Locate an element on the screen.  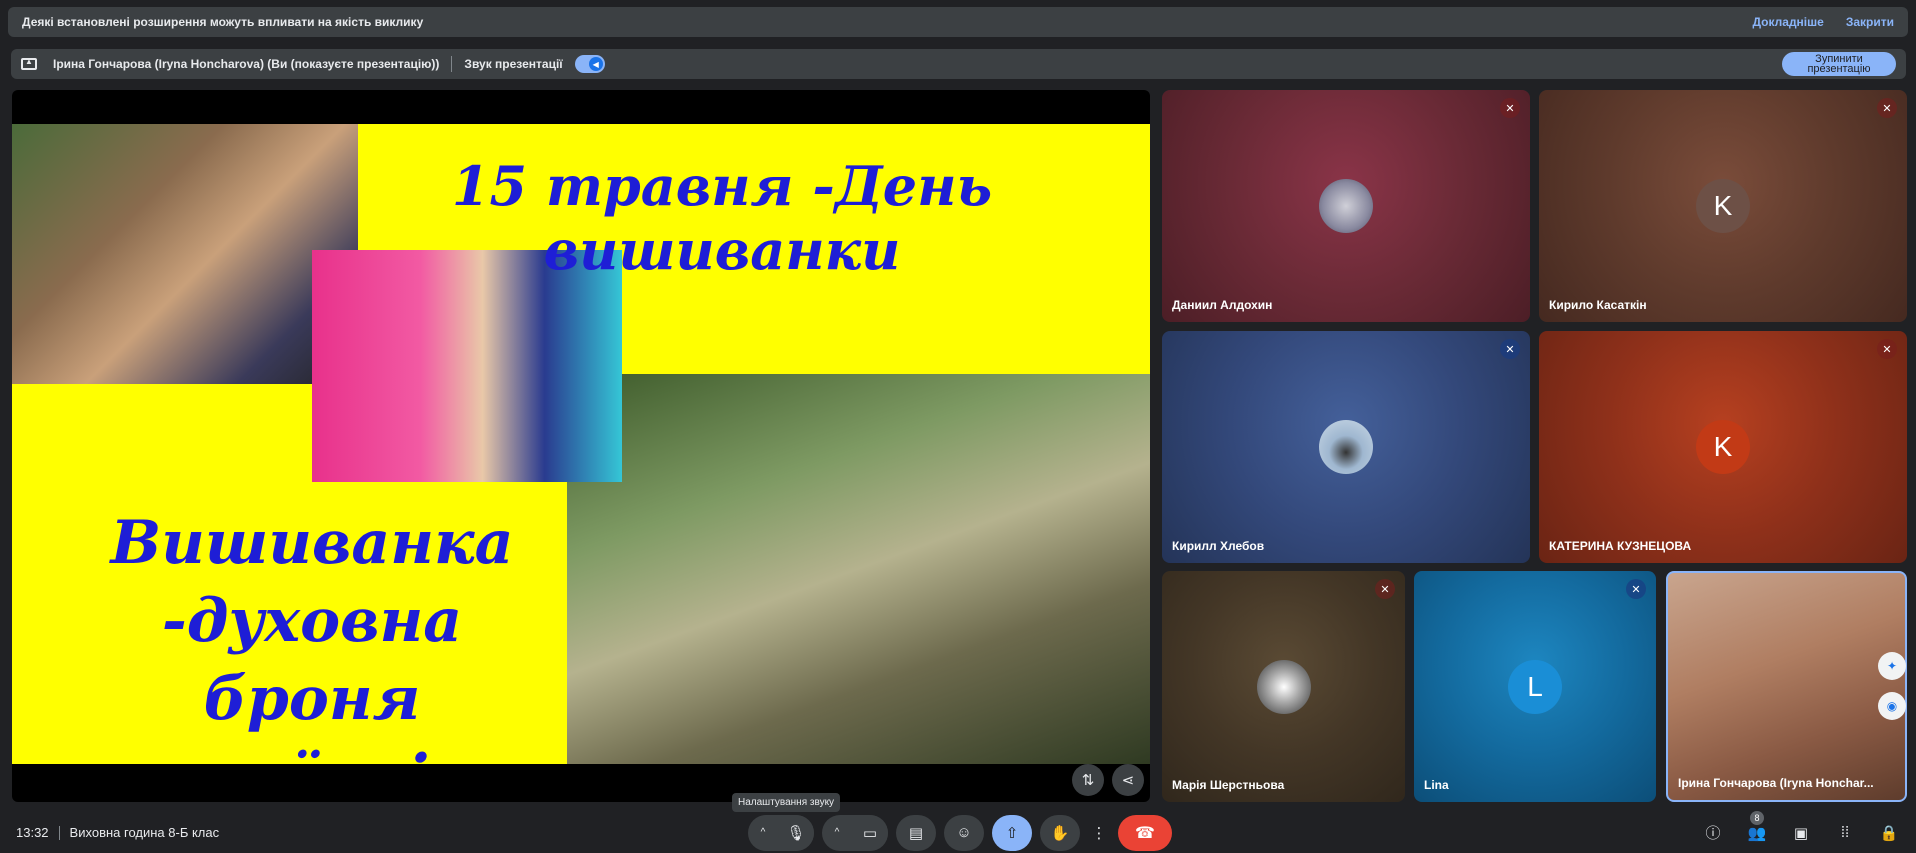
captions-button: ▤ is located at coordinates (916, 832).